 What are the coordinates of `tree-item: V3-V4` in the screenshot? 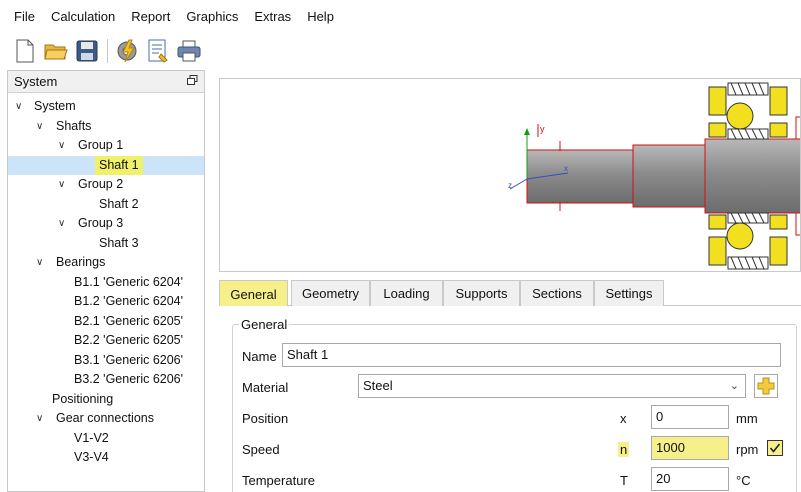 It's located at (106, 458).